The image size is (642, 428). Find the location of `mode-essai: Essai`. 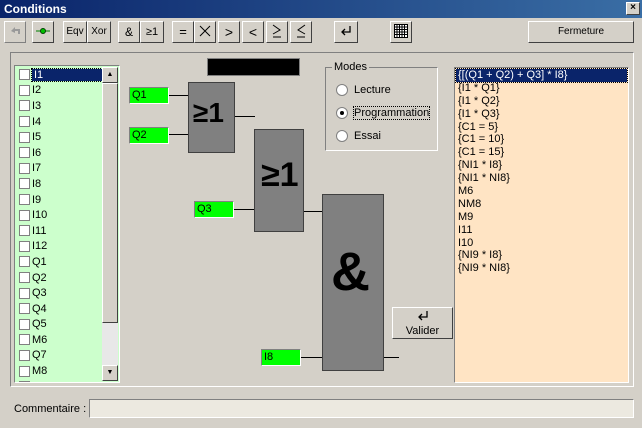

mode-essai: Essai is located at coordinates (358, 136).